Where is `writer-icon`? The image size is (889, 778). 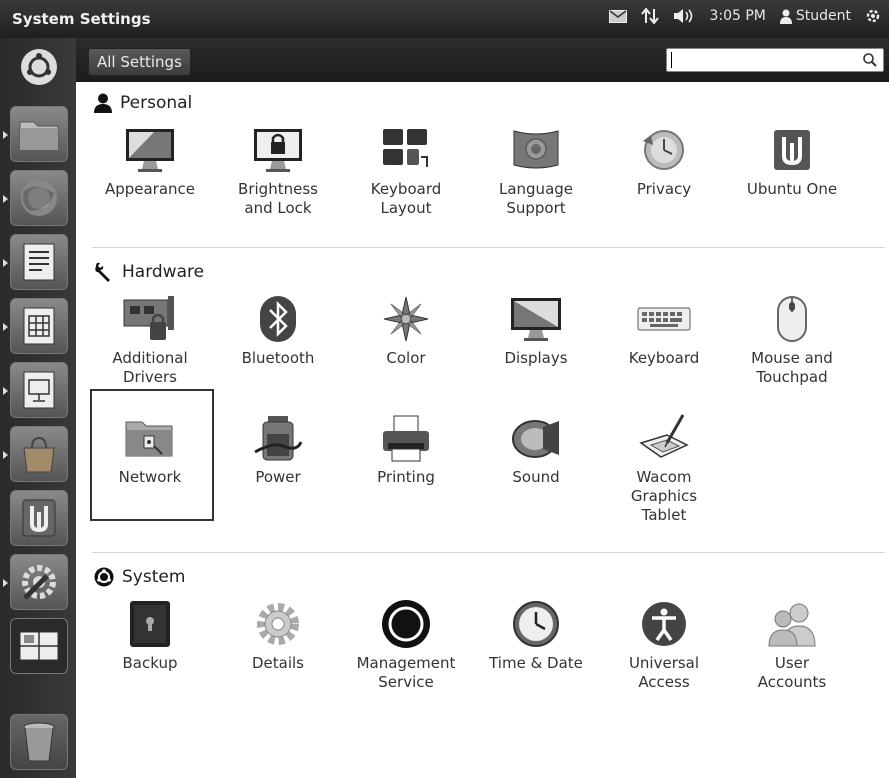 writer-icon is located at coordinates (39, 262).